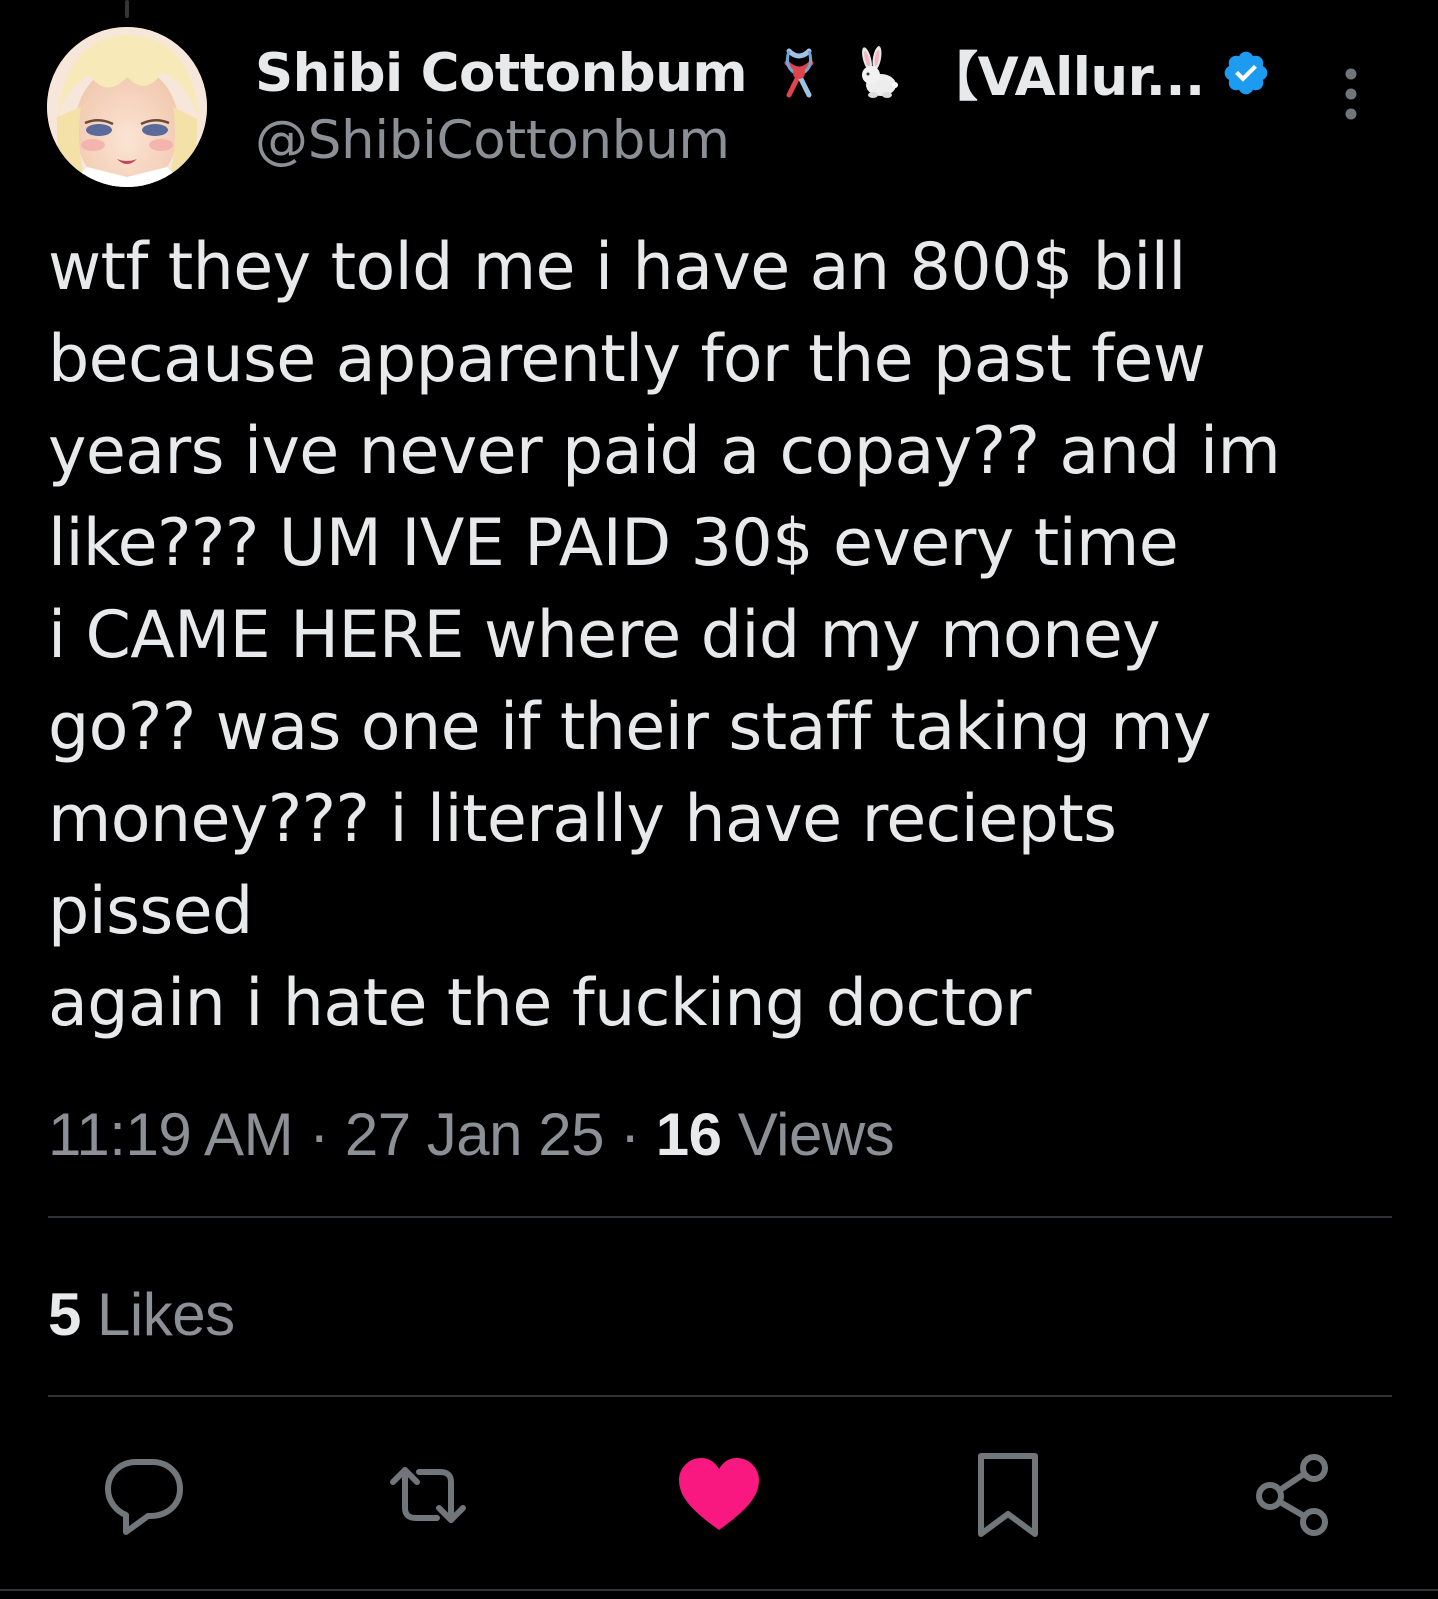 This screenshot has width=1438, height=1599. I want to click on avatar-image, so click(127, 107).